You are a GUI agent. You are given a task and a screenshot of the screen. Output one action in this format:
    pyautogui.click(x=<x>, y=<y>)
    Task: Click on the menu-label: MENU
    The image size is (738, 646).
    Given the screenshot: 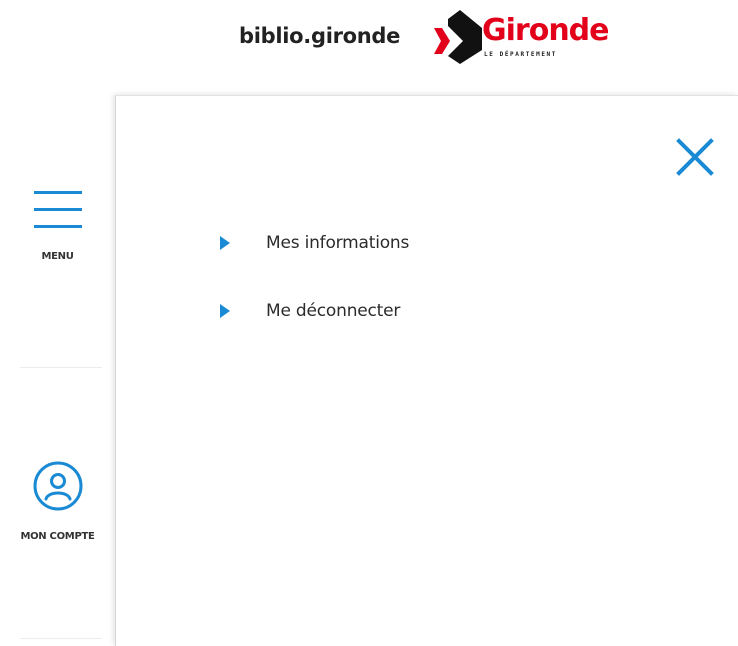 What is the action you would take?
    pyautogui.click(x=57, y=256)
    